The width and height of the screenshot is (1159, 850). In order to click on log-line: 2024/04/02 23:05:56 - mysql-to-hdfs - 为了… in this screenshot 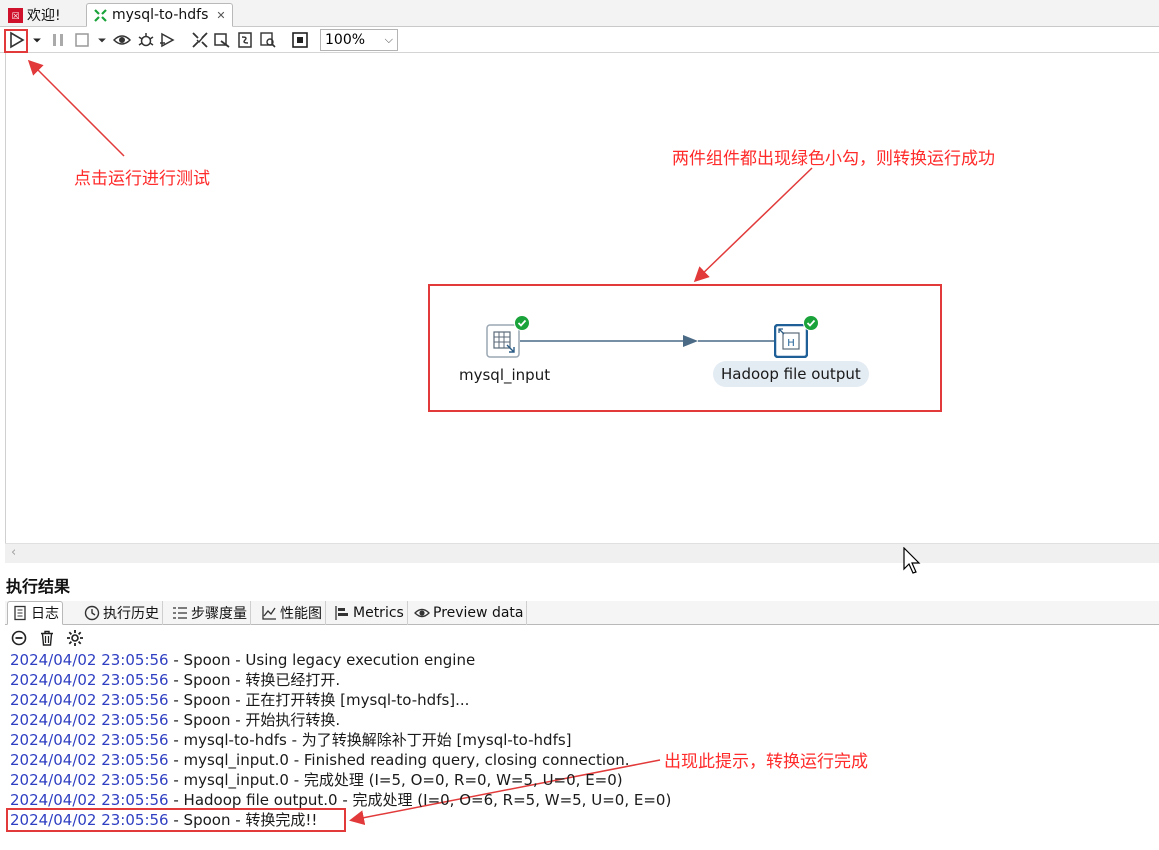, I will do `click(291, 740)`.